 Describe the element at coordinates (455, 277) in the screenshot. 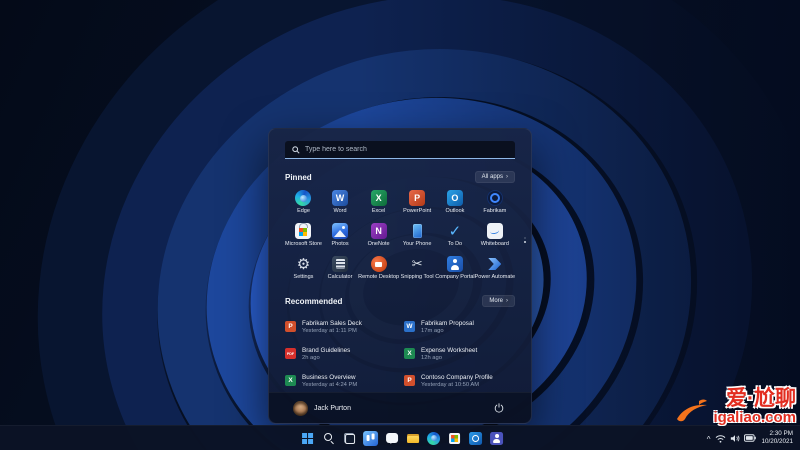

I see `pinned-app-label: Company Portal` at that location.